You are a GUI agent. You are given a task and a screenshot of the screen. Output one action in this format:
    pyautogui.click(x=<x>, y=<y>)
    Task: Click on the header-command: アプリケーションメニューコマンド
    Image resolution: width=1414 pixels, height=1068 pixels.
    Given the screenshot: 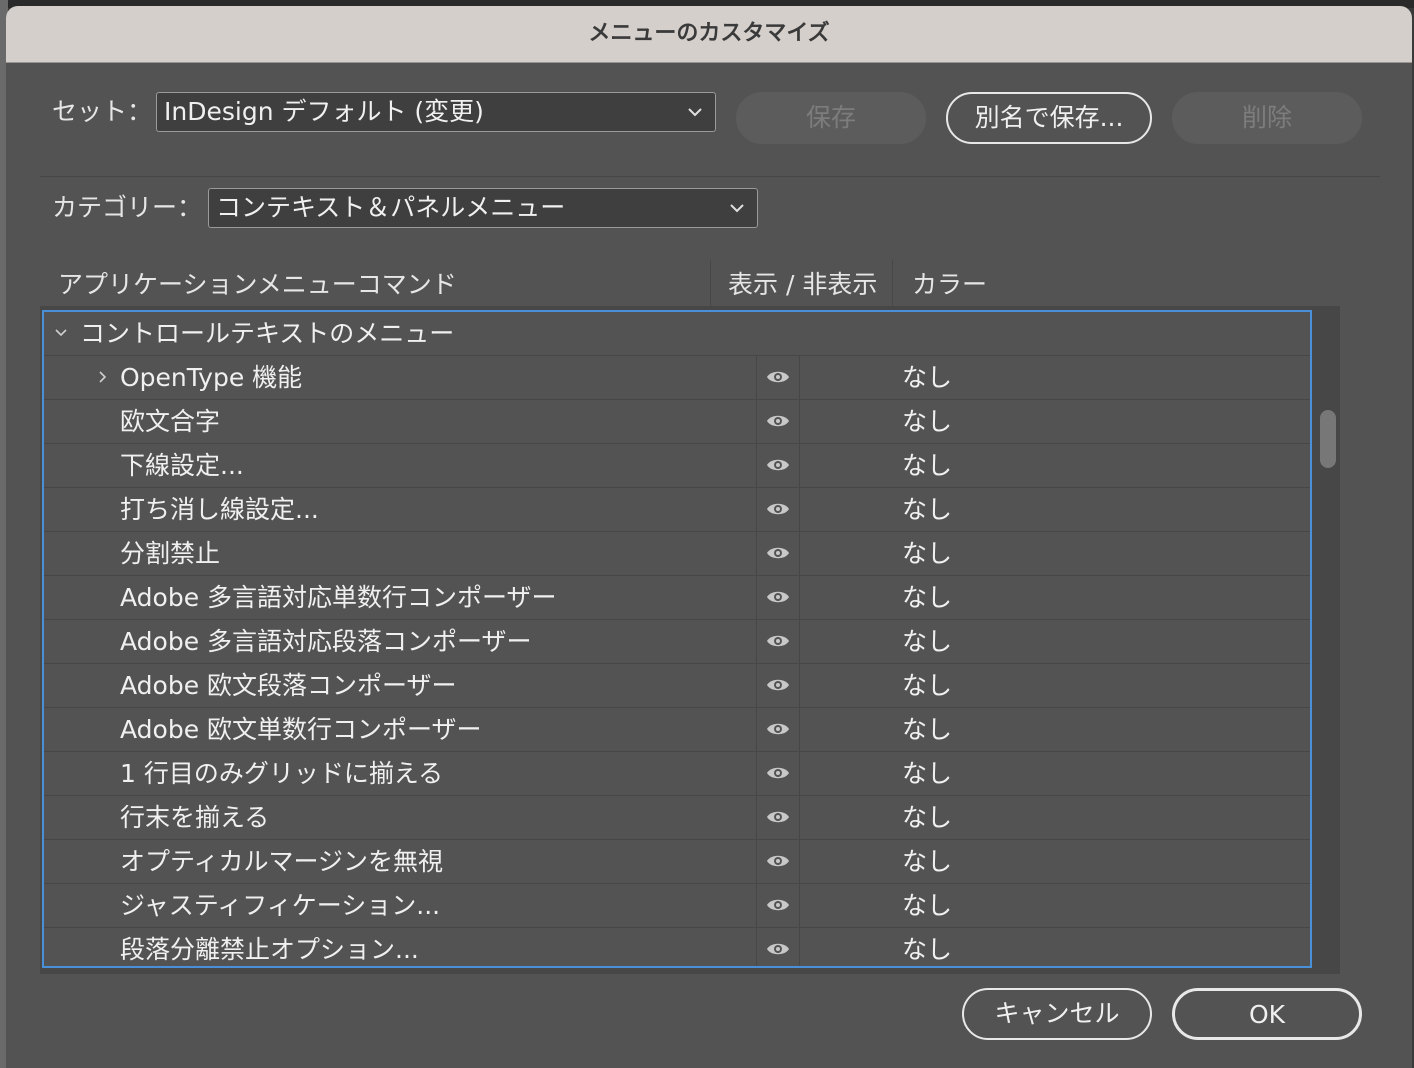 What is the action you would take?
    pyautogui.click(x=257, y=283)
    